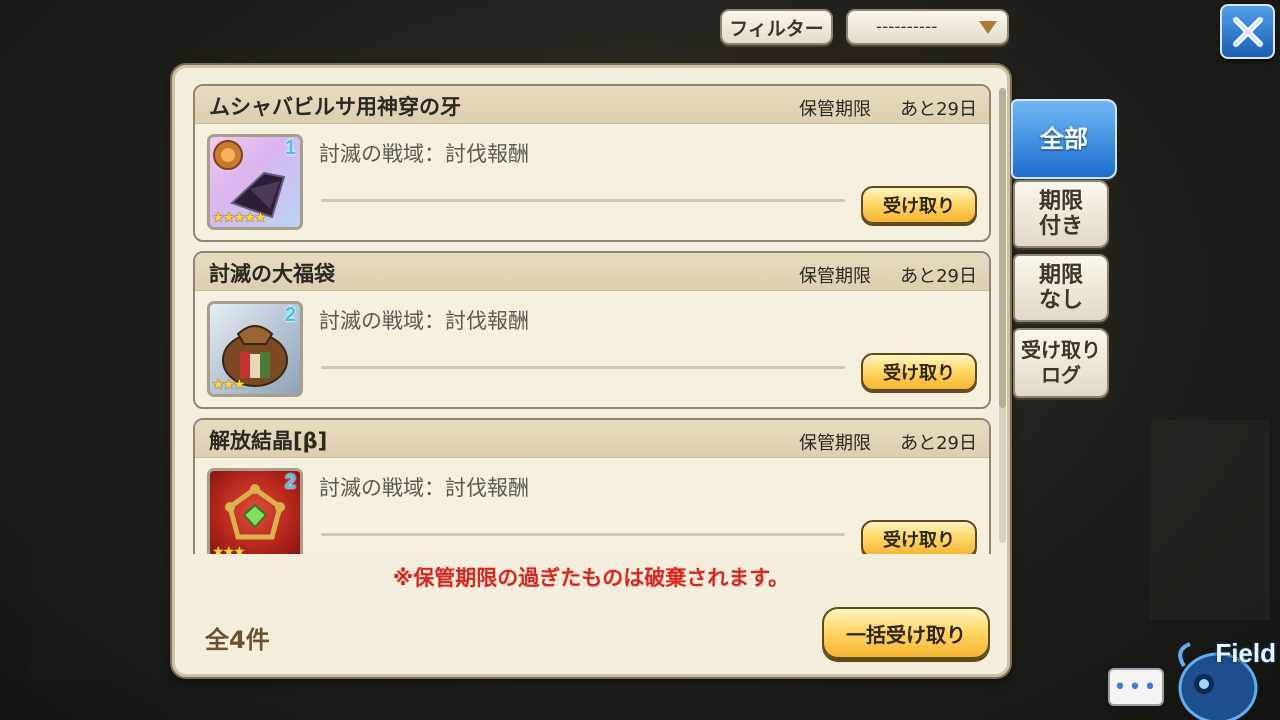  I want to click on expiry-warning: ※保管期限の過ぎたものは破棄されます。, so click(591, 578).